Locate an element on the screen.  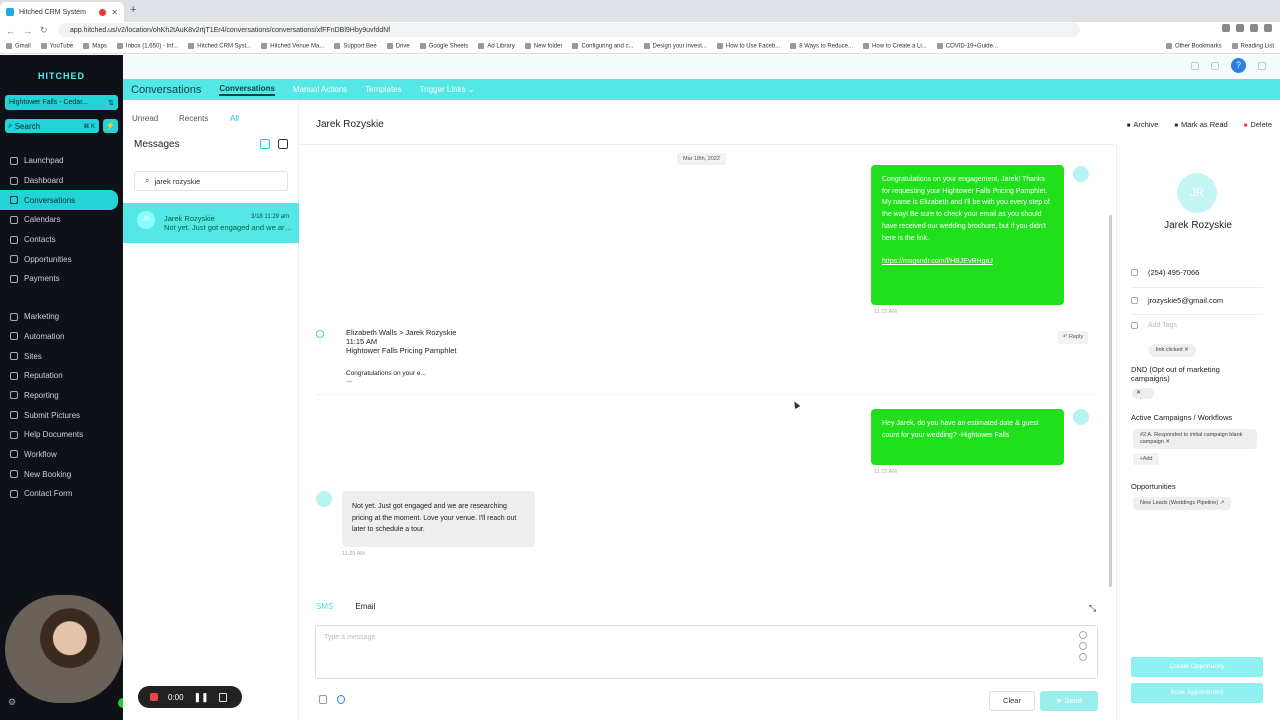
sidebar-item-calendars: Calendars is located at coordinates (61, 220).